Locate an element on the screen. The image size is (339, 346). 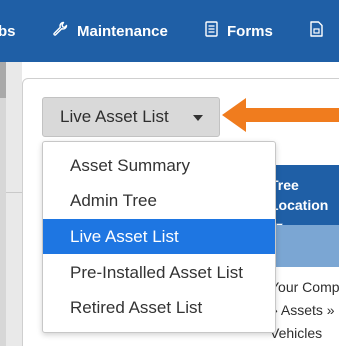
table-cell-line1: Your Comp is located at coordinates (304, 287).